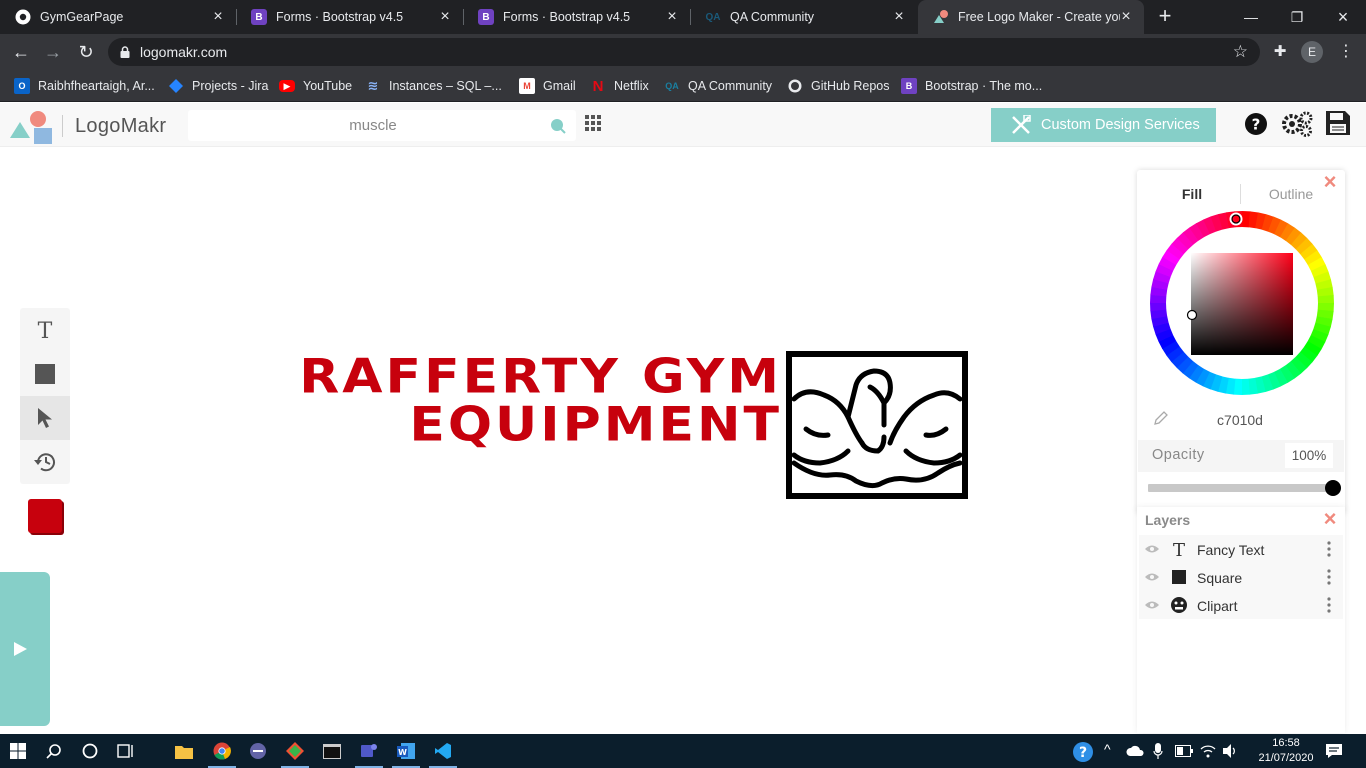 The width and height of the screenshot is (1366, 768). Describe the element at coordinates (1239, 488) in the screenshot. I see `opacity-slider-track` at that location.